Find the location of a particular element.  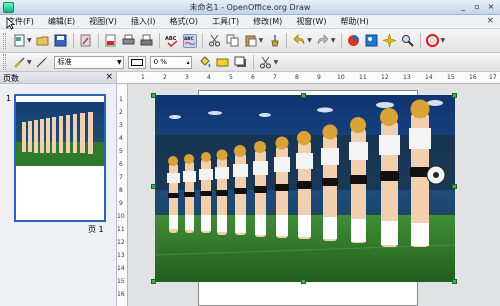

help-button is located at coordinates (433, 41).